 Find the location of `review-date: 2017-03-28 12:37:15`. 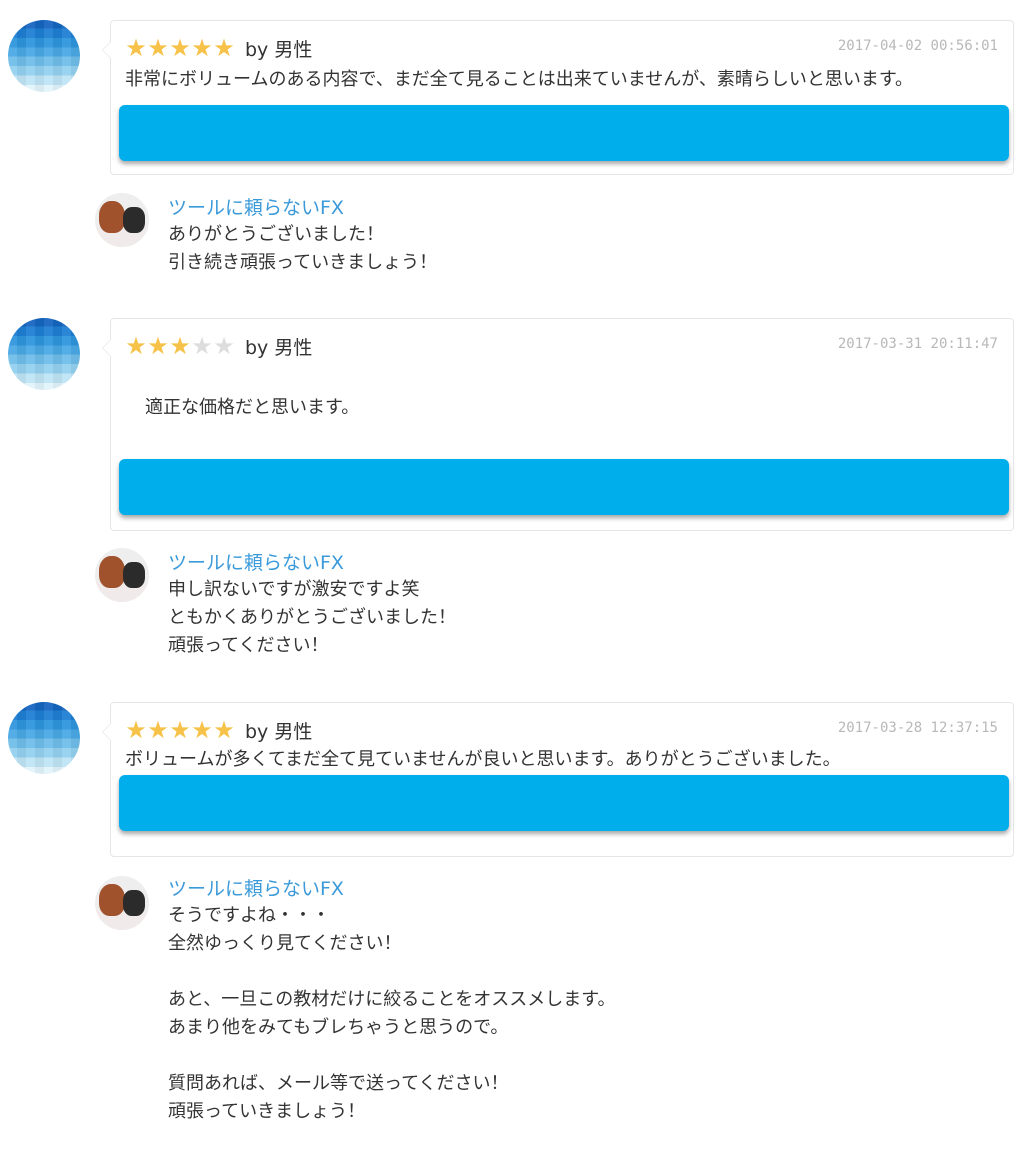

review-date: 2017-03-28 12:37:15 is located at coordinates (917, 728).